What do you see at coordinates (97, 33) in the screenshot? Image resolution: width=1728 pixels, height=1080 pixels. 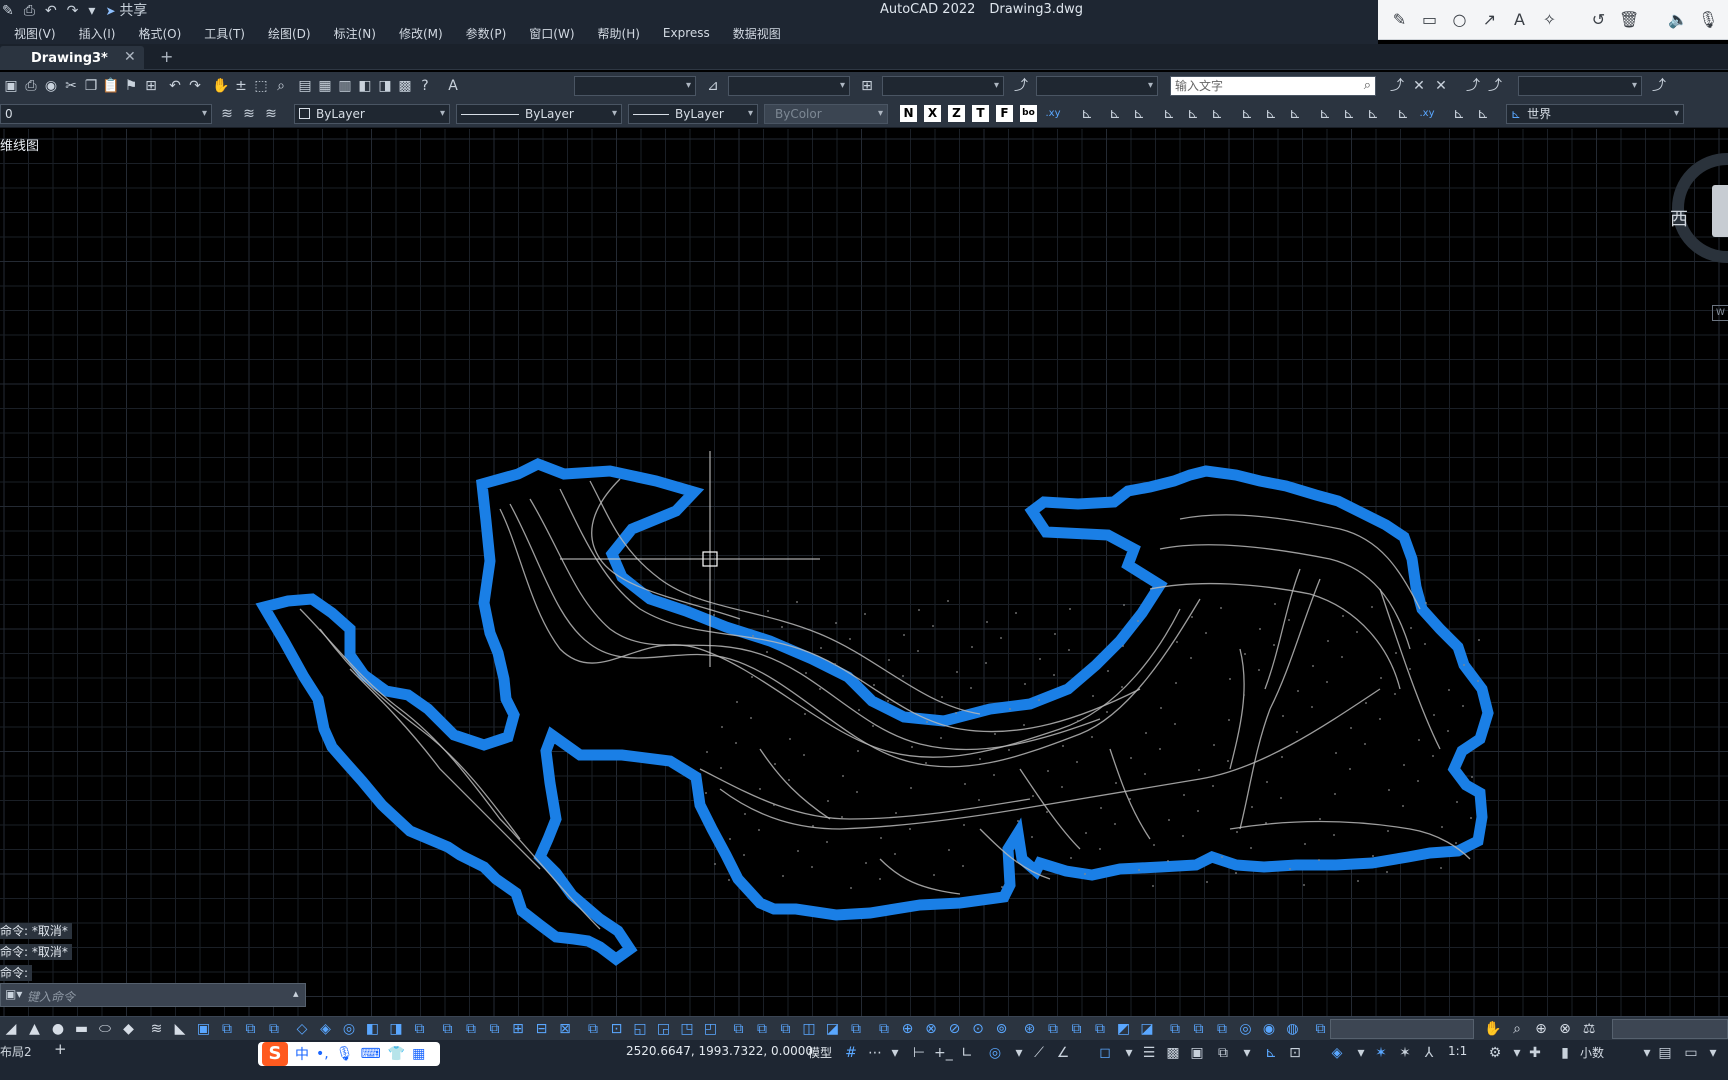 I see `menu-insert: 插入(I)` at bounding box center [97, 33].